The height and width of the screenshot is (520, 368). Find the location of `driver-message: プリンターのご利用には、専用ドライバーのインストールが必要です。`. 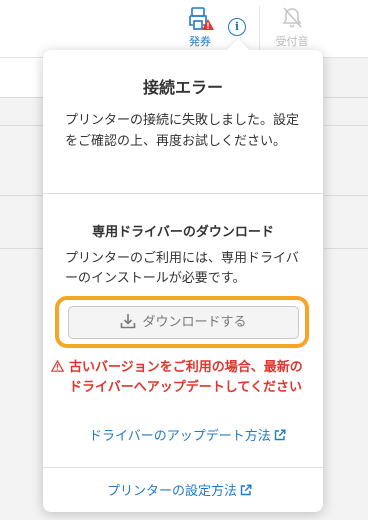

driver-message: プリンターのご利用には、専用ドライバーのインストールが必要です。 is located at coordinates (182, 268).